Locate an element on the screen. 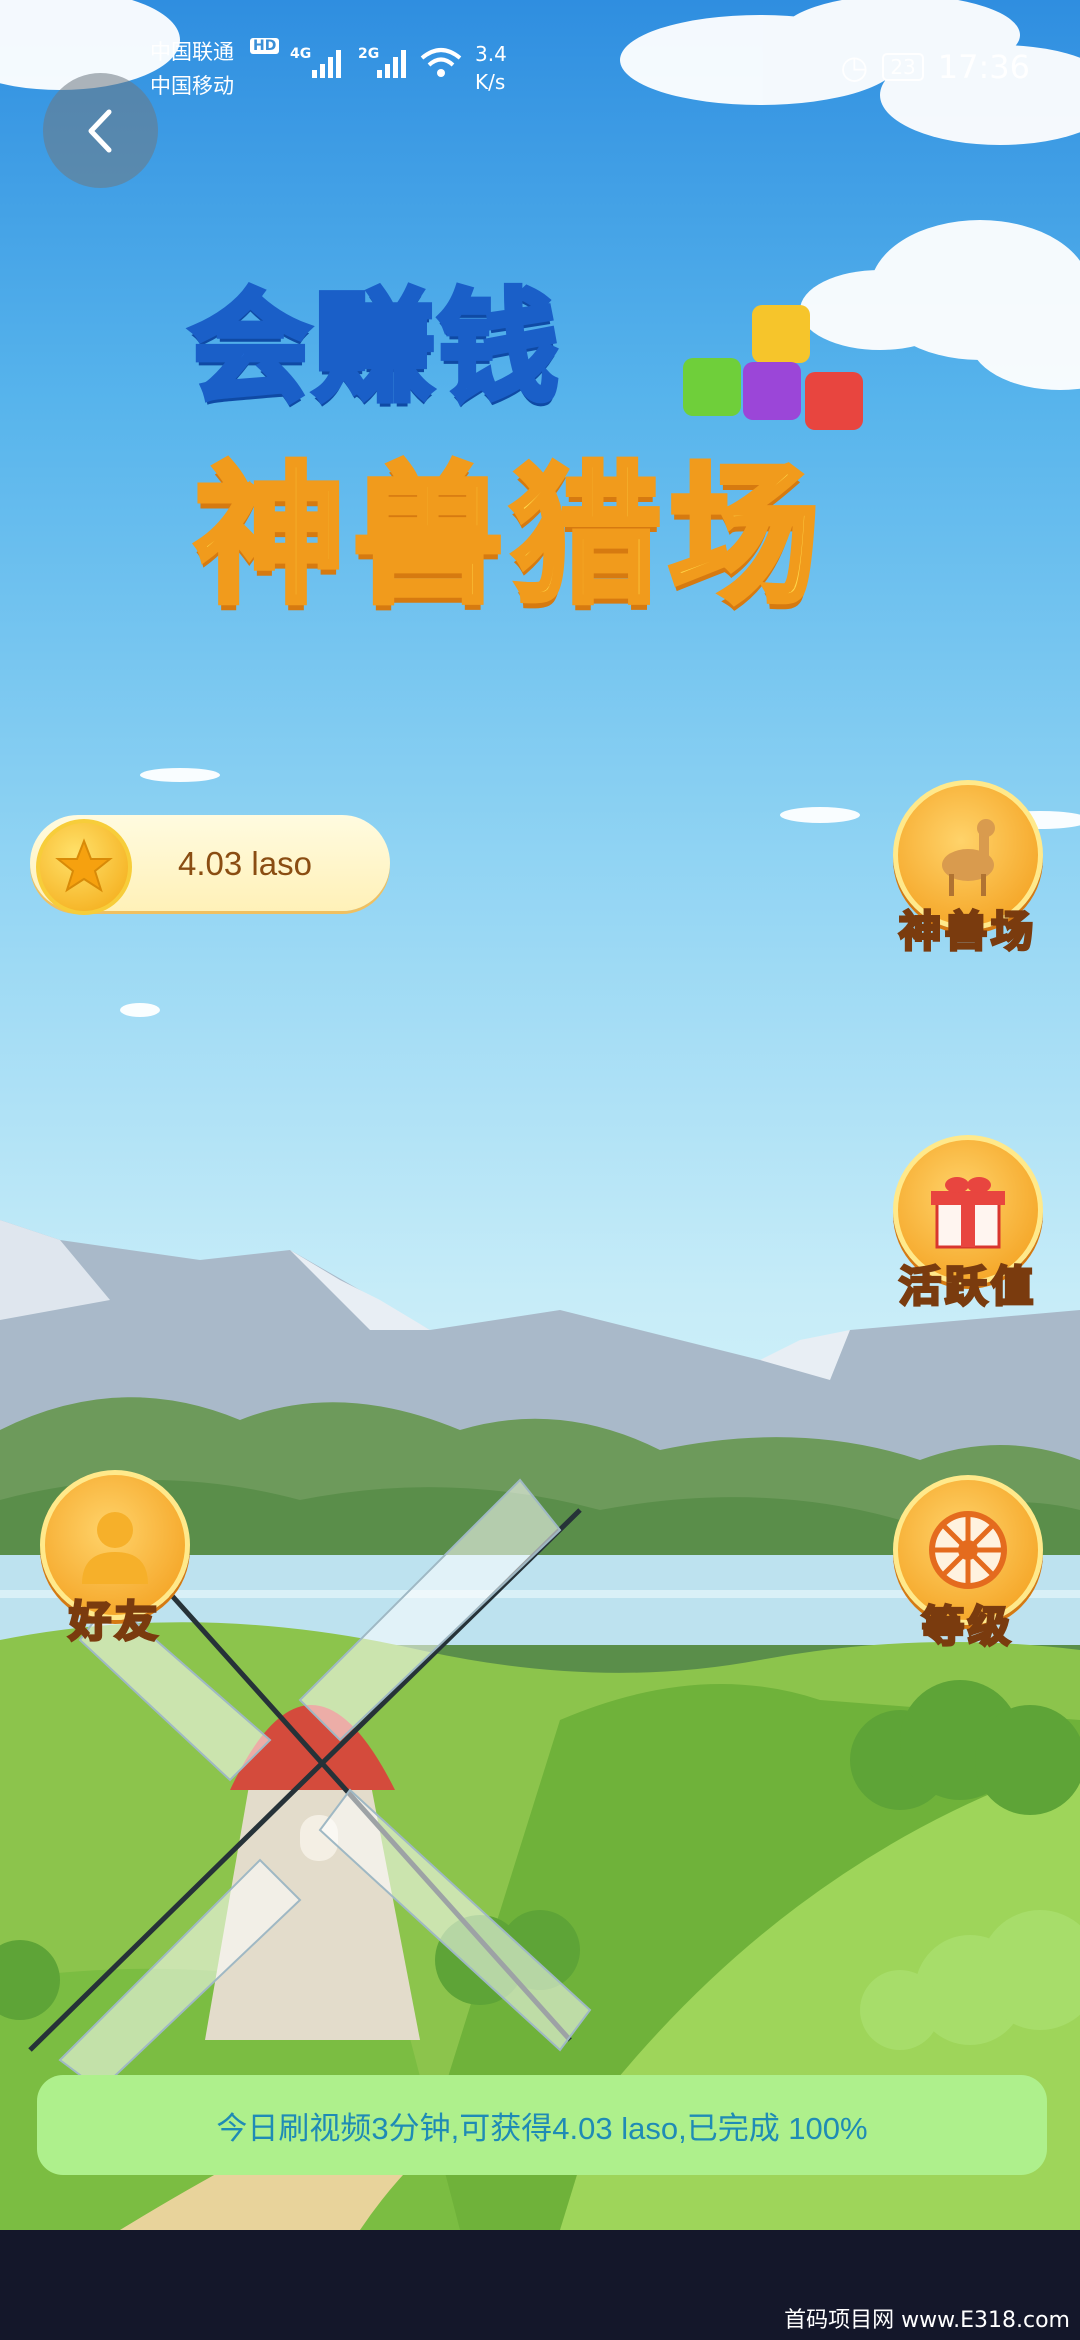 This screenshot has height=2340, width=1080. status-bar: 中国联通 中国移动 HD 4G 2G 3.4 K/s ◷ 23 17:36 is located at coordinates (540, 55).